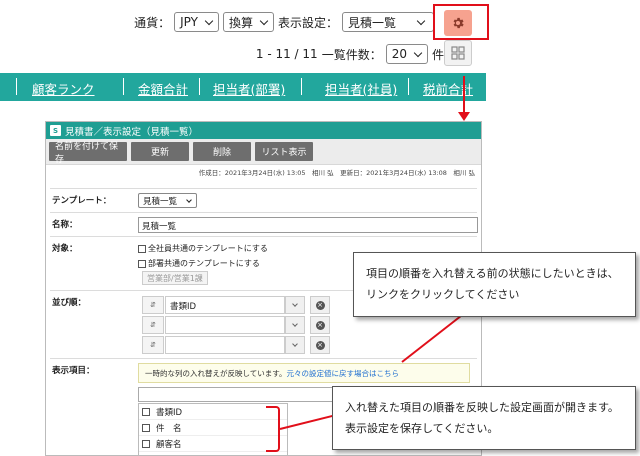 Image resolution: width=640 pixels, height=456 pixels. I want to click on dialog-title: 見積書／表示設定（見積一覧）, so click(132, 132).